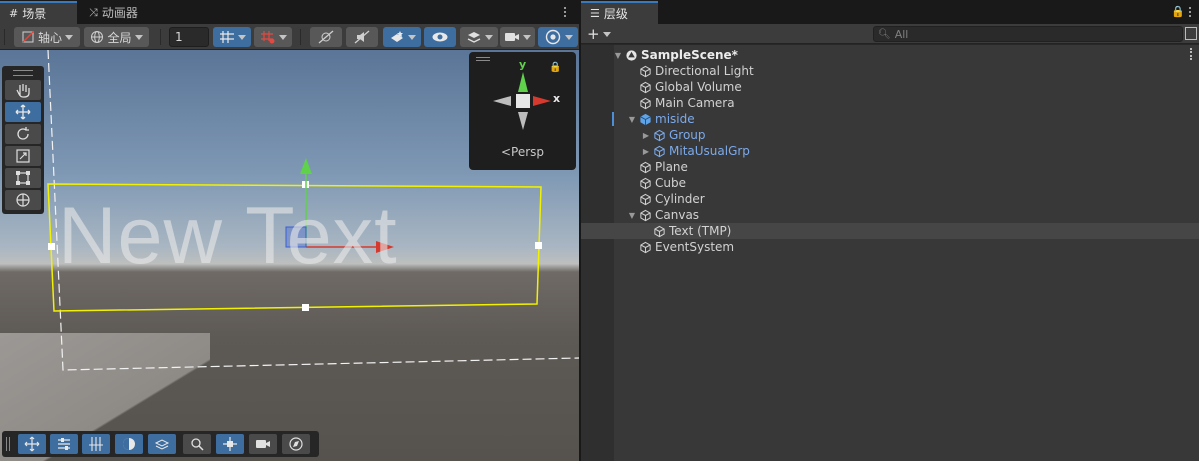 Image resolution: width=1199 pixels, height=461 pixels. What do you see at coordinates (179, 37) in the screenshot?
I see `grid-snap-value: 1` at bounding box center [179, 37].